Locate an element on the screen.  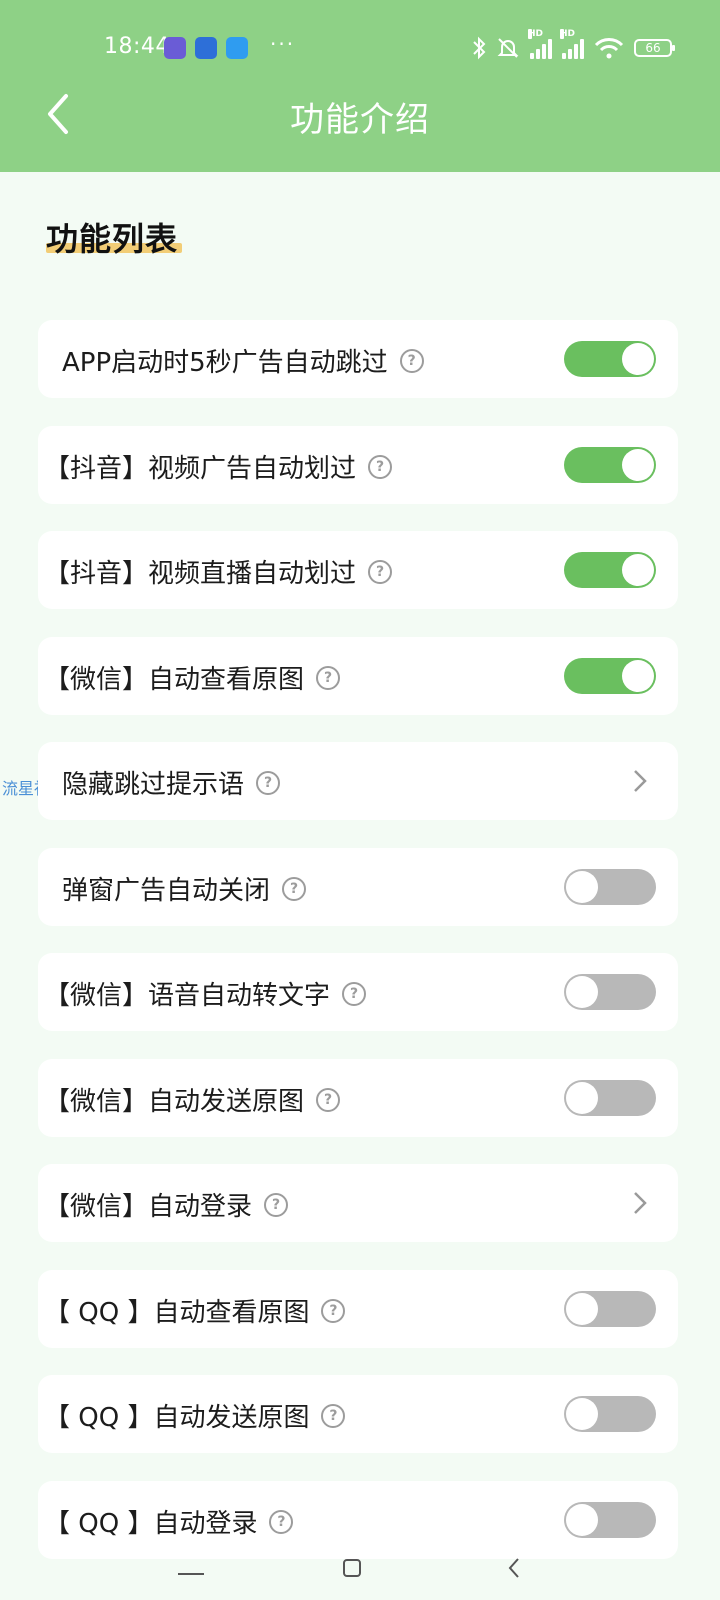
wifi-icon is located at coordinates (609, 48).